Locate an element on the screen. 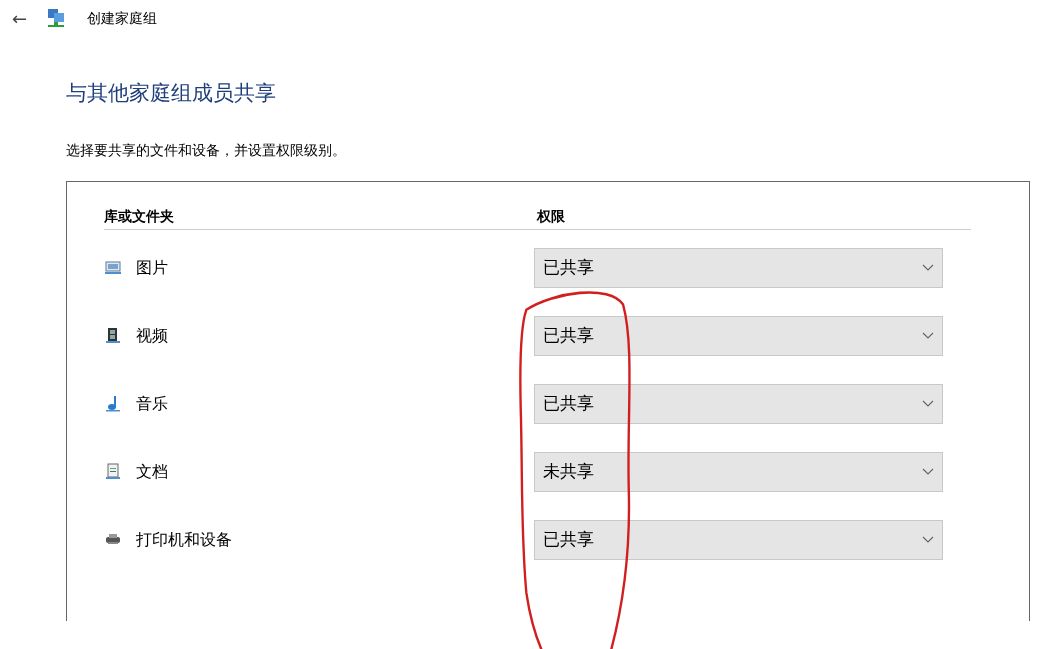 Image resolution: width=1052 pixels, height=649 pixels. film-icon is located at coordinates (113, 335).